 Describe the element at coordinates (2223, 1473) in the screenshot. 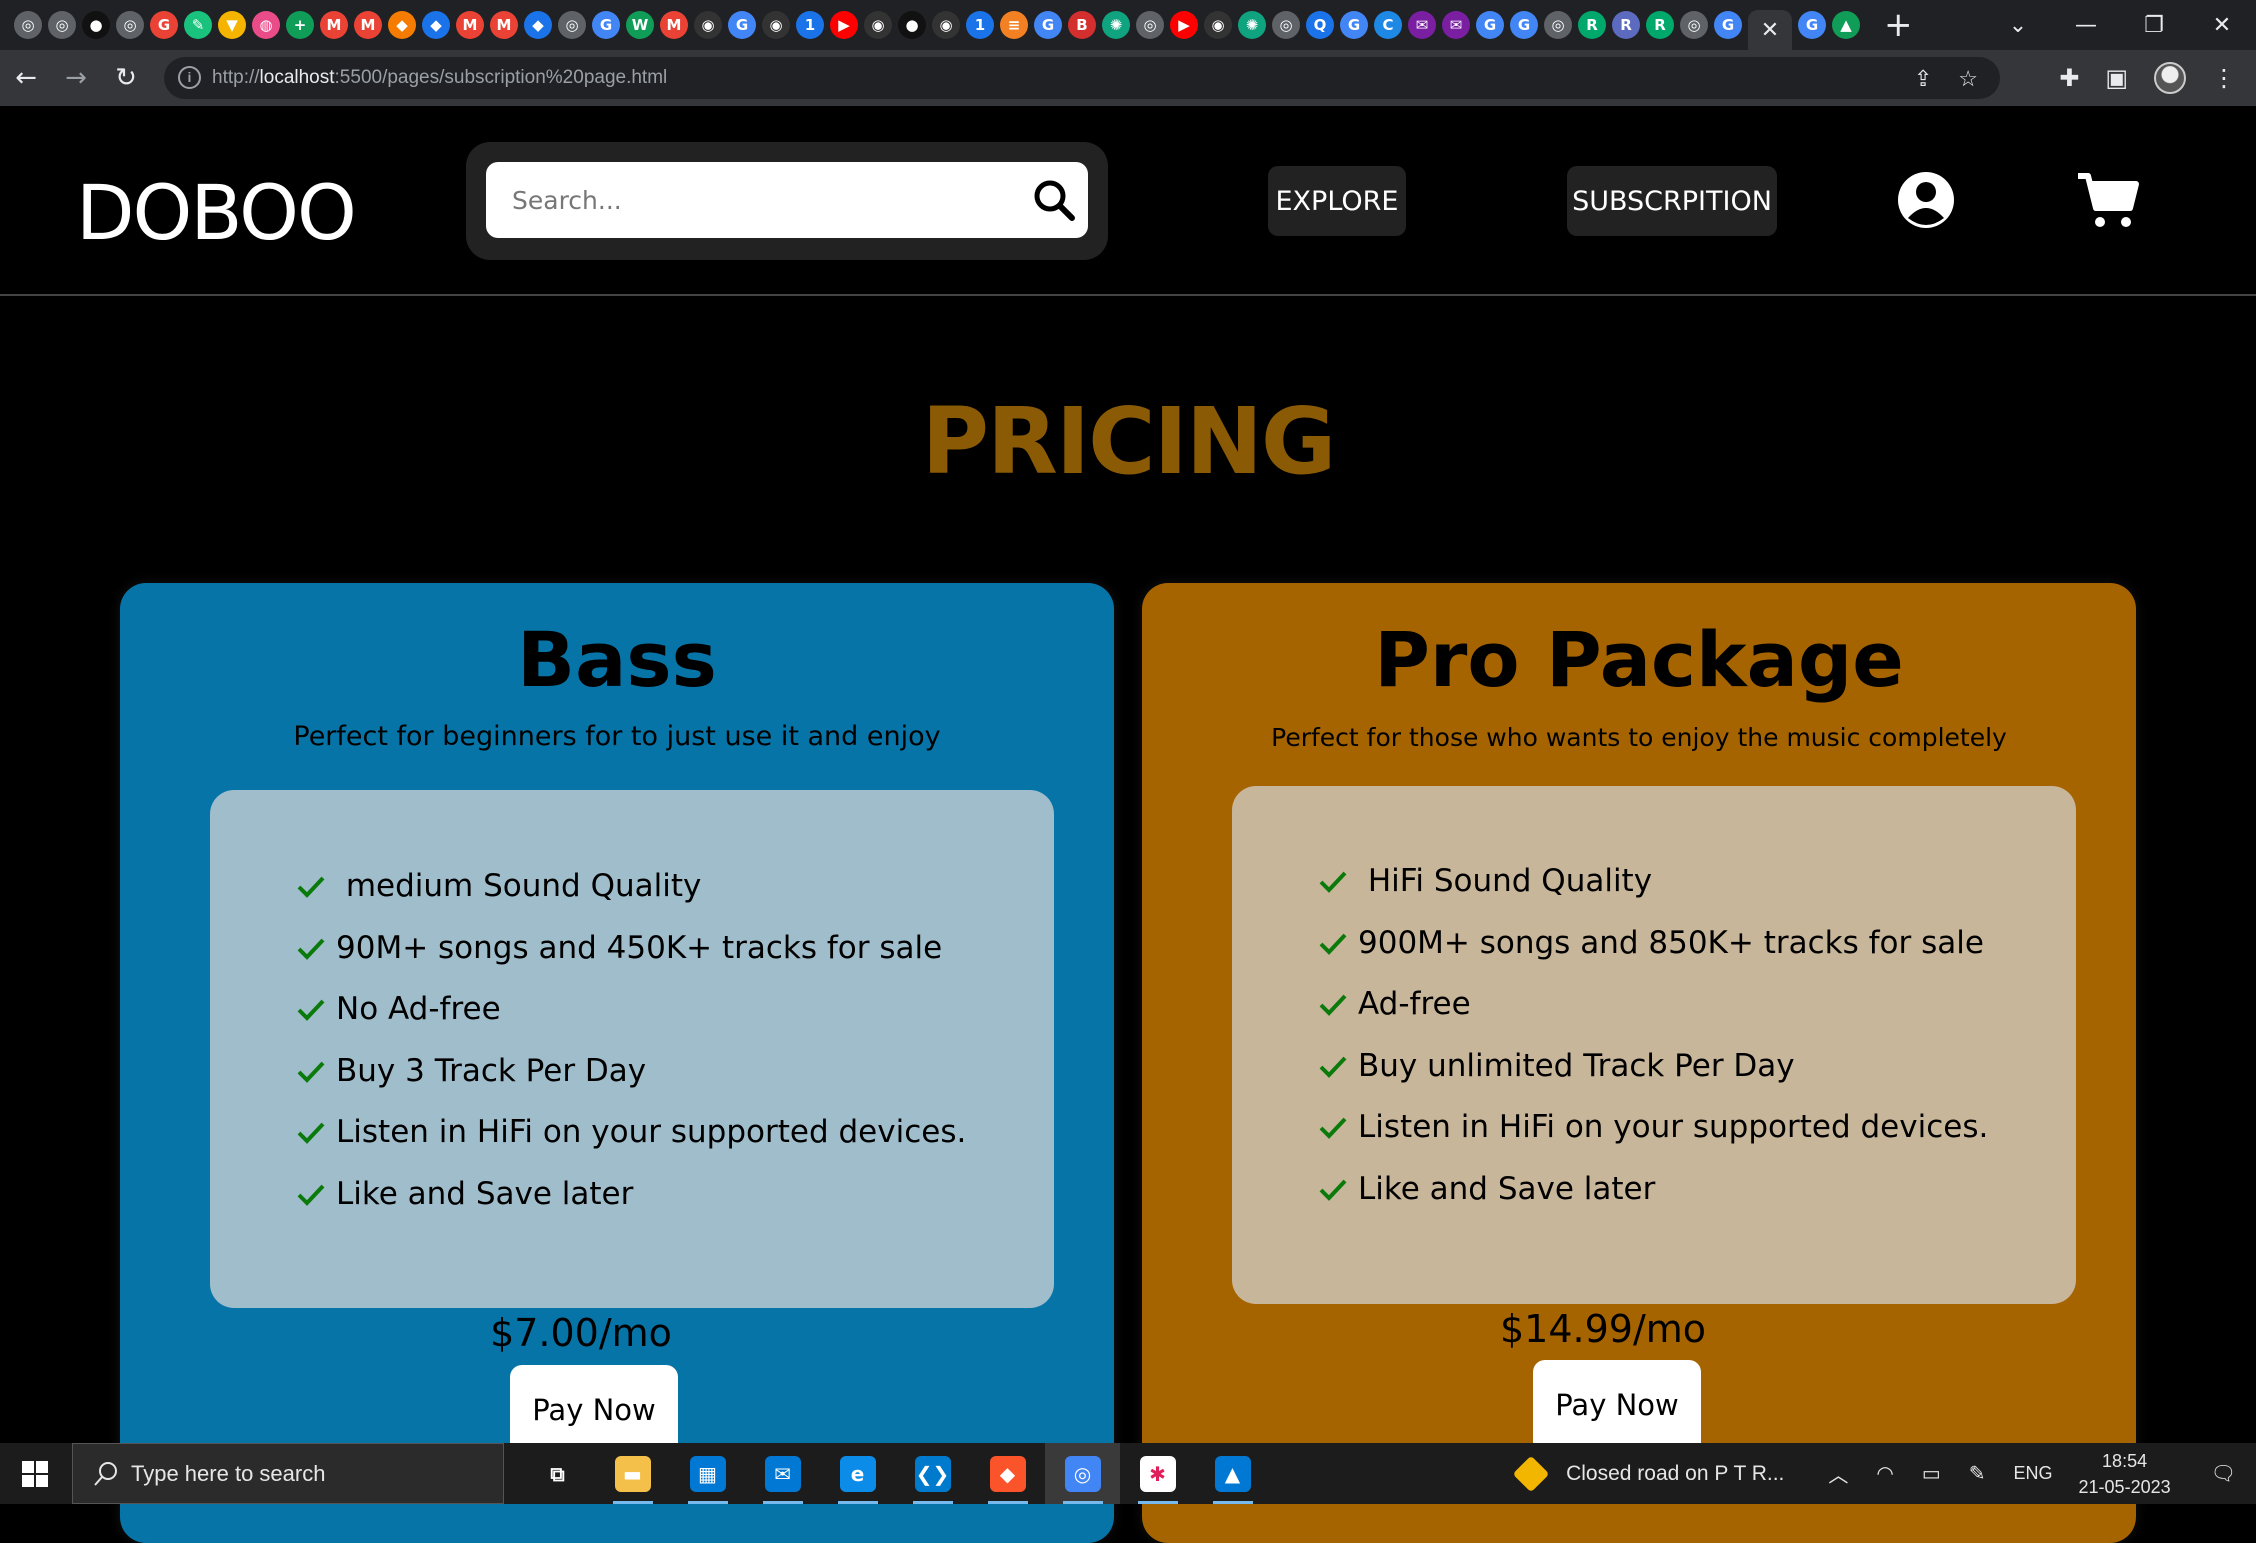

I see `notifications-icon: 🗨` at that location.